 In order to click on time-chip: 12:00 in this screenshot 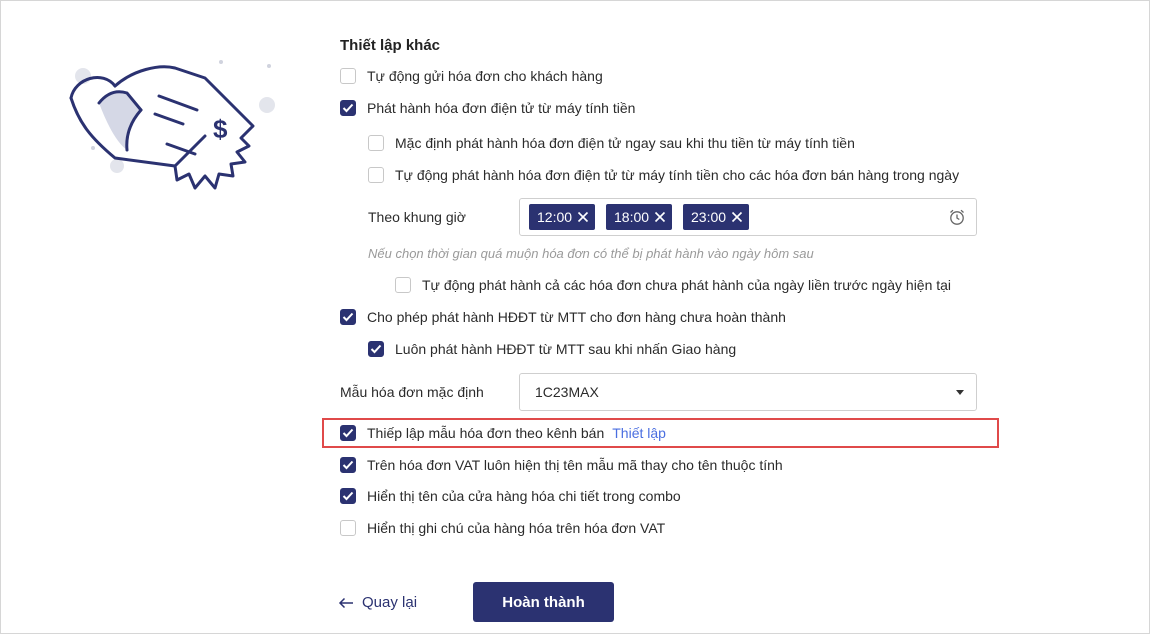, I will do `click(562, 217)`.